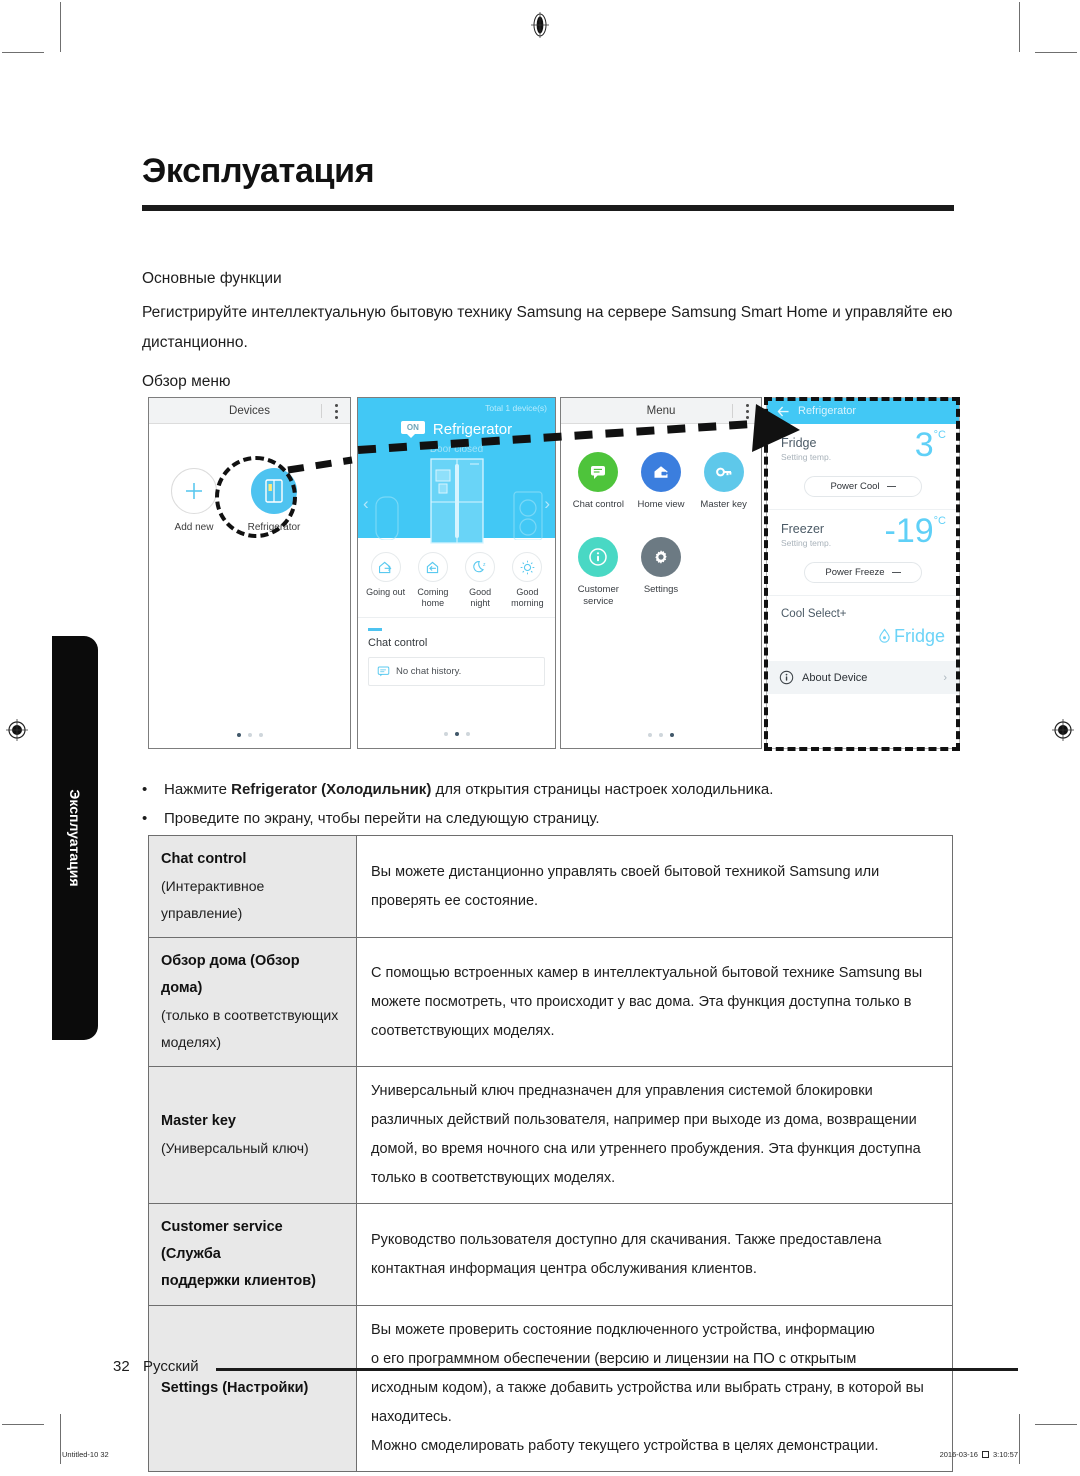 This screenshot has height=1476, width=1080. Describe the element at coordinates (385, 567) in the screenshot. I see `house-exit-icon` at that location.